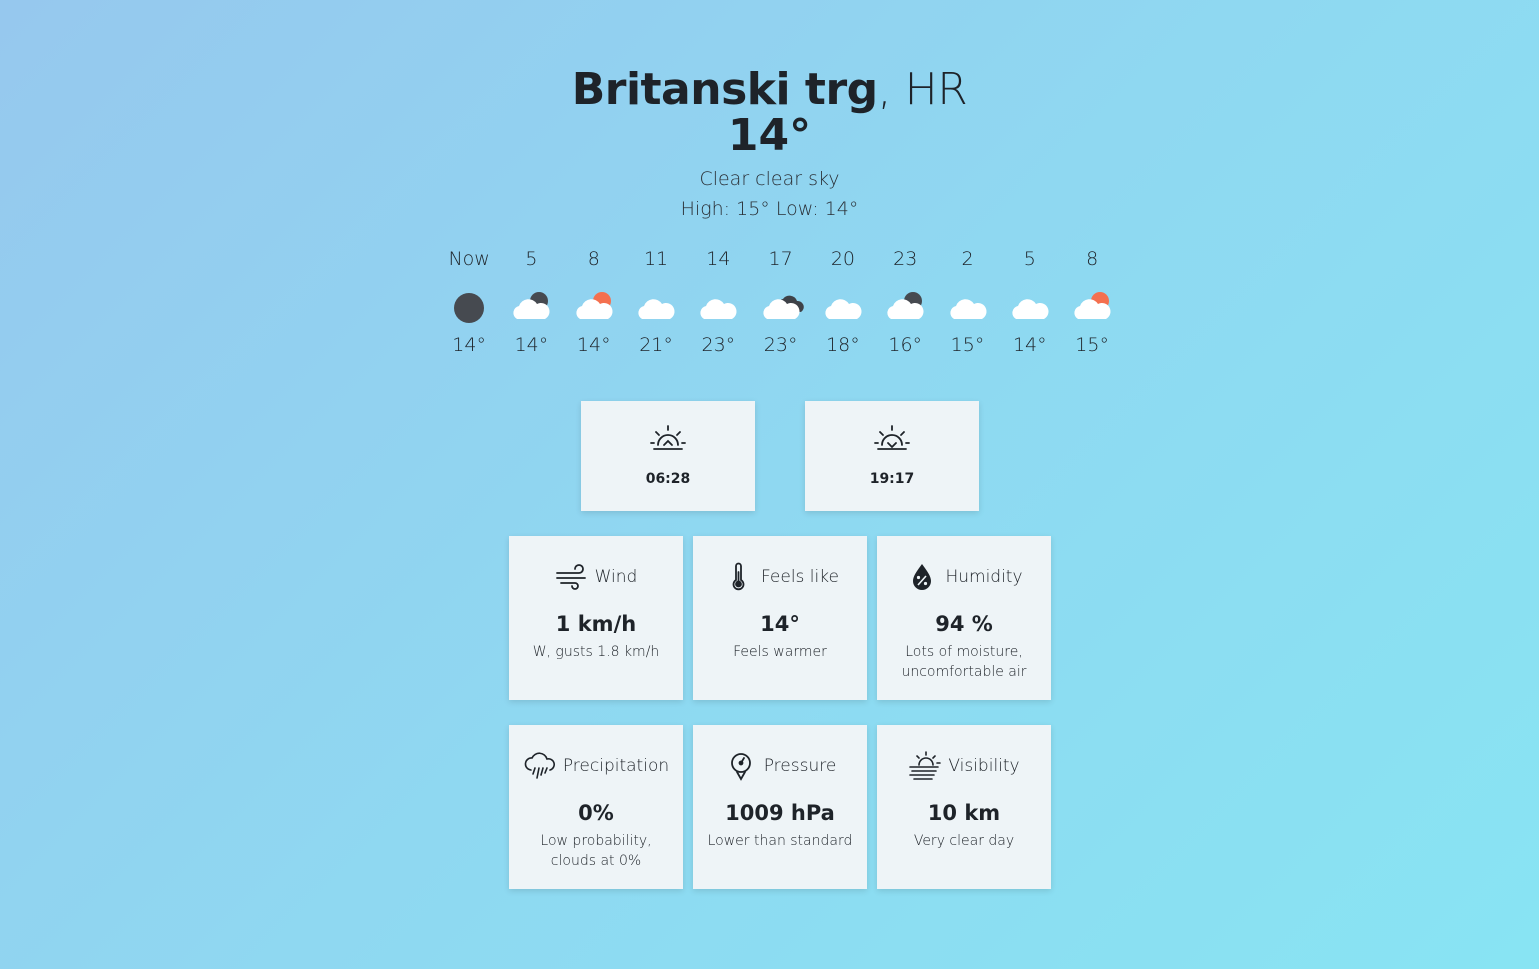  I want to click on pressure-card: Pressure 1009 hPa Lower than standard, so click(780, 807).